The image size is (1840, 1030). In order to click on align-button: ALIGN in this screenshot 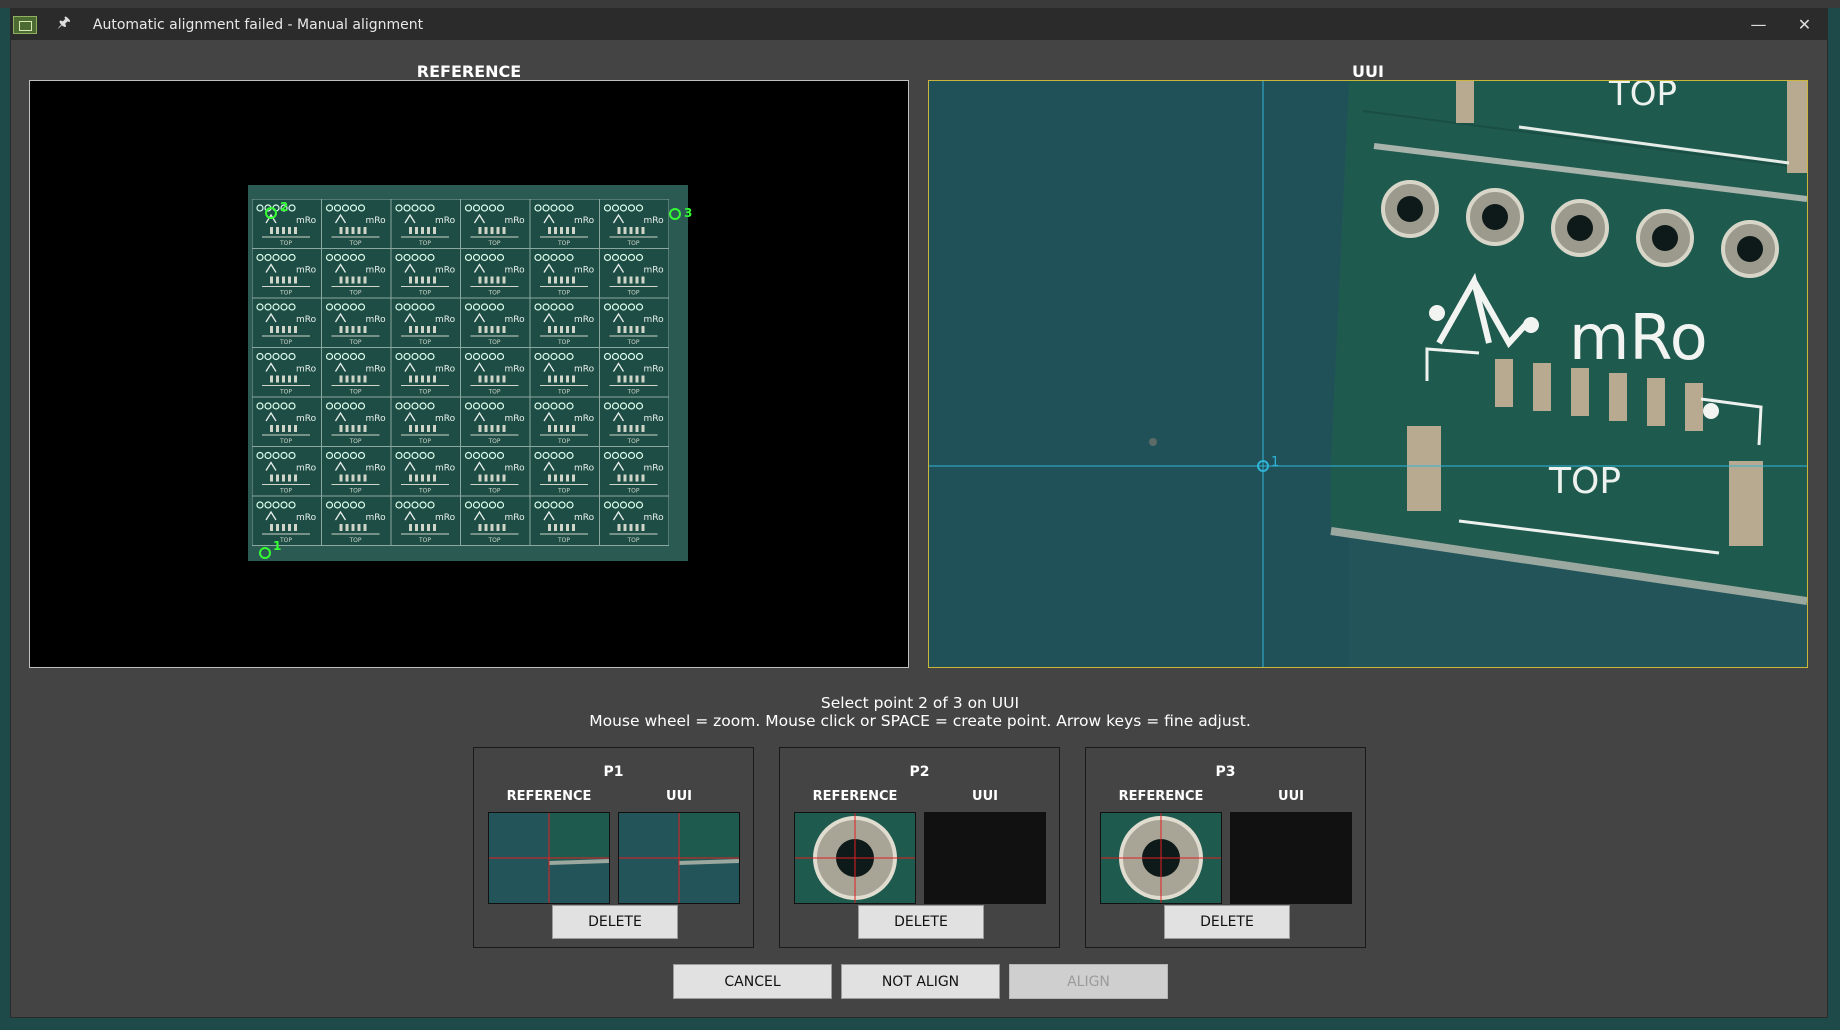, I will do `click(1088, 981)`.